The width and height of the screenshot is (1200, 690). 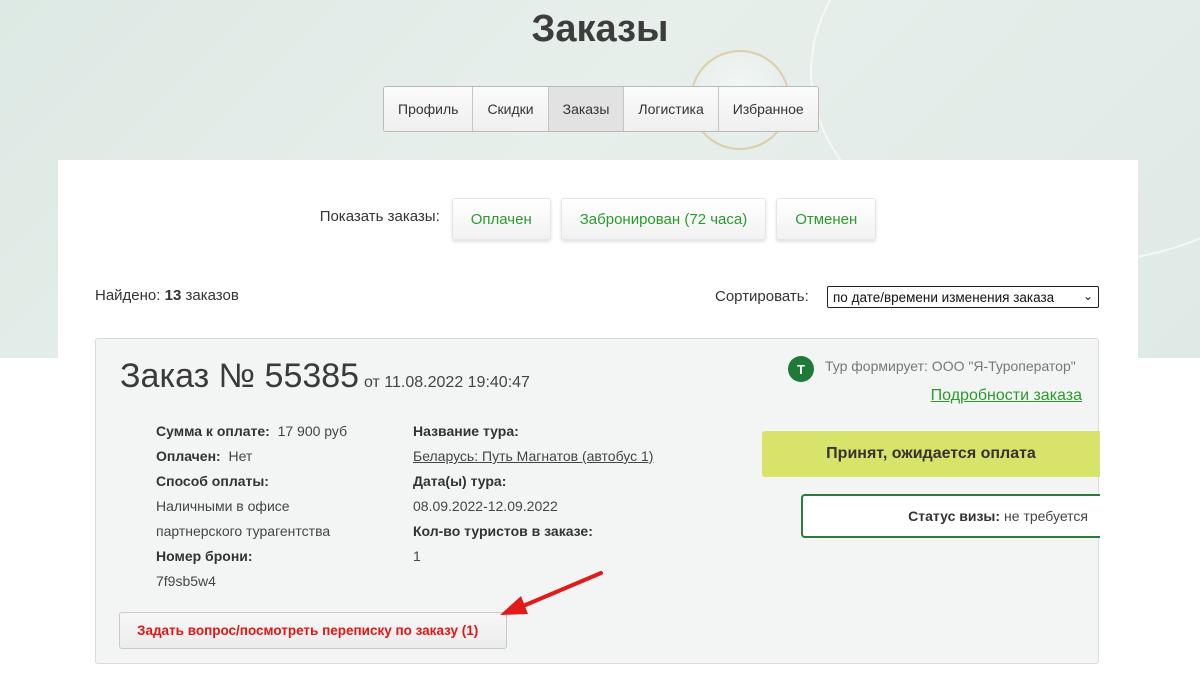 I want to click on results-count: Найдено: 13 заказов, so click(x=167, y=295).